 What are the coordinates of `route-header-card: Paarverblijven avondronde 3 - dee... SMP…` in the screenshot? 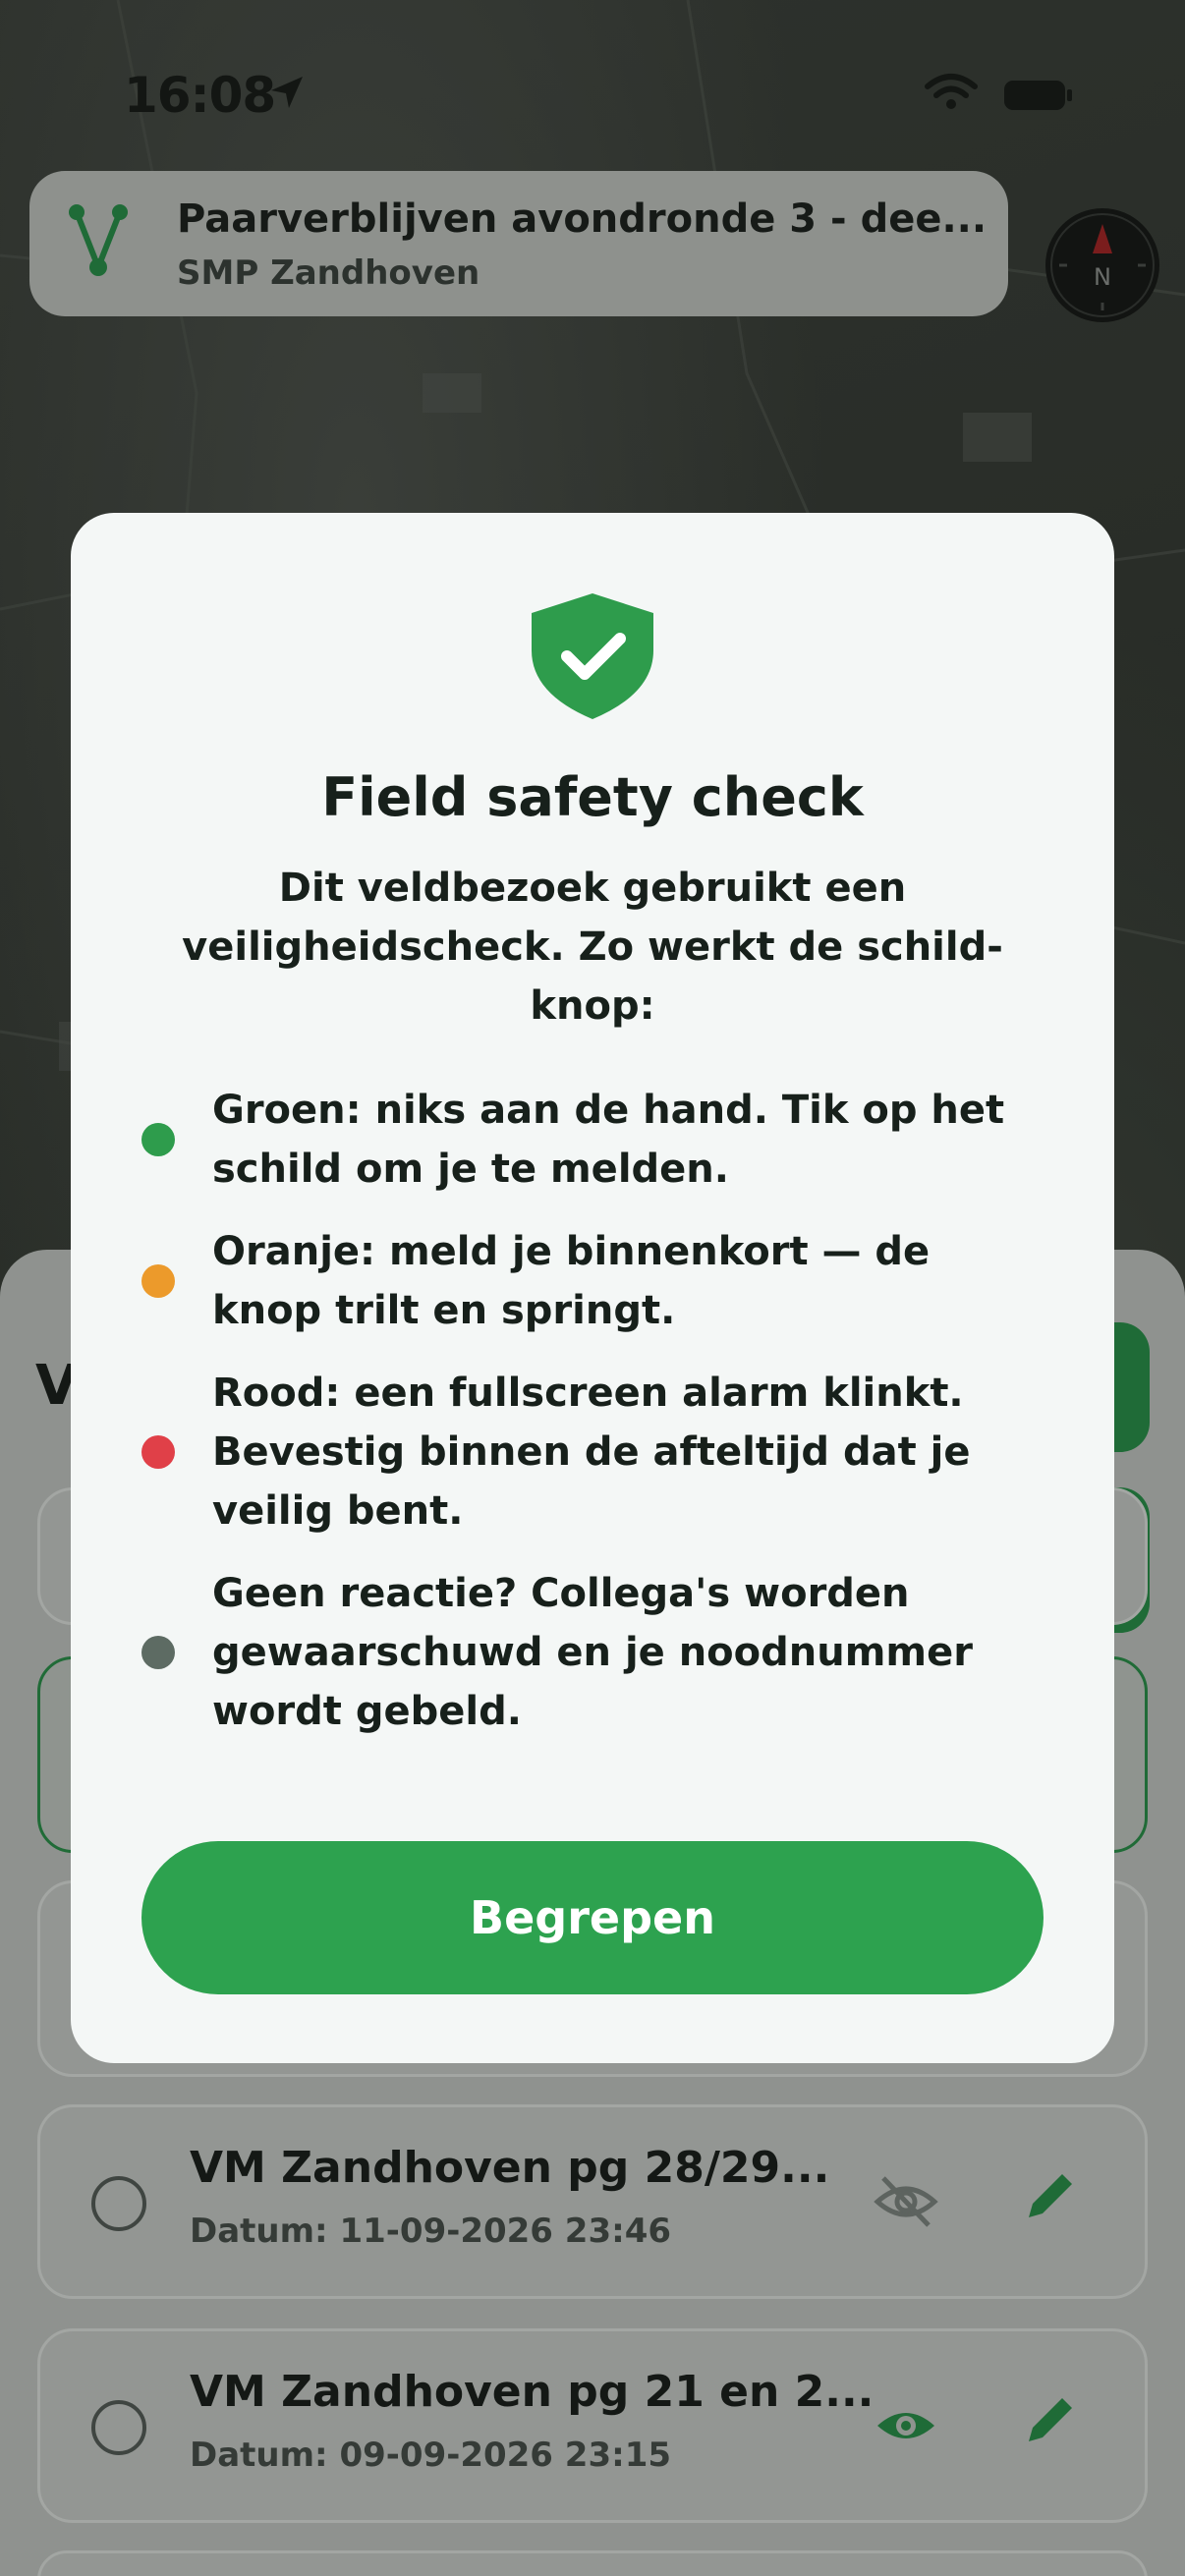 It's located at (519, 243).